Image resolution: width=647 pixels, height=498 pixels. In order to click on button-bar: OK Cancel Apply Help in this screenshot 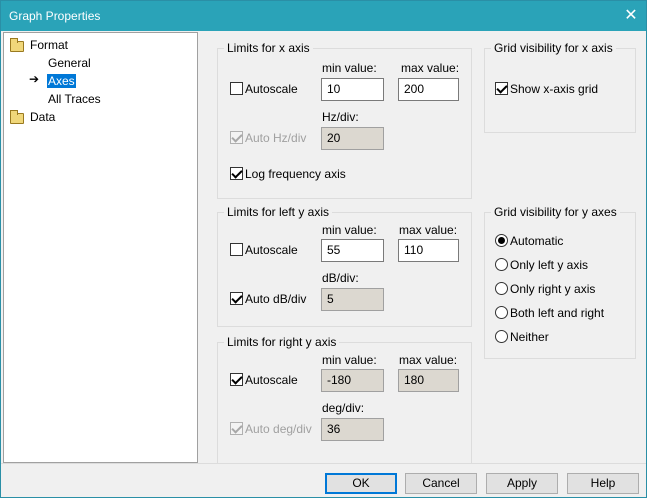, I will do `click(323, 480)`.